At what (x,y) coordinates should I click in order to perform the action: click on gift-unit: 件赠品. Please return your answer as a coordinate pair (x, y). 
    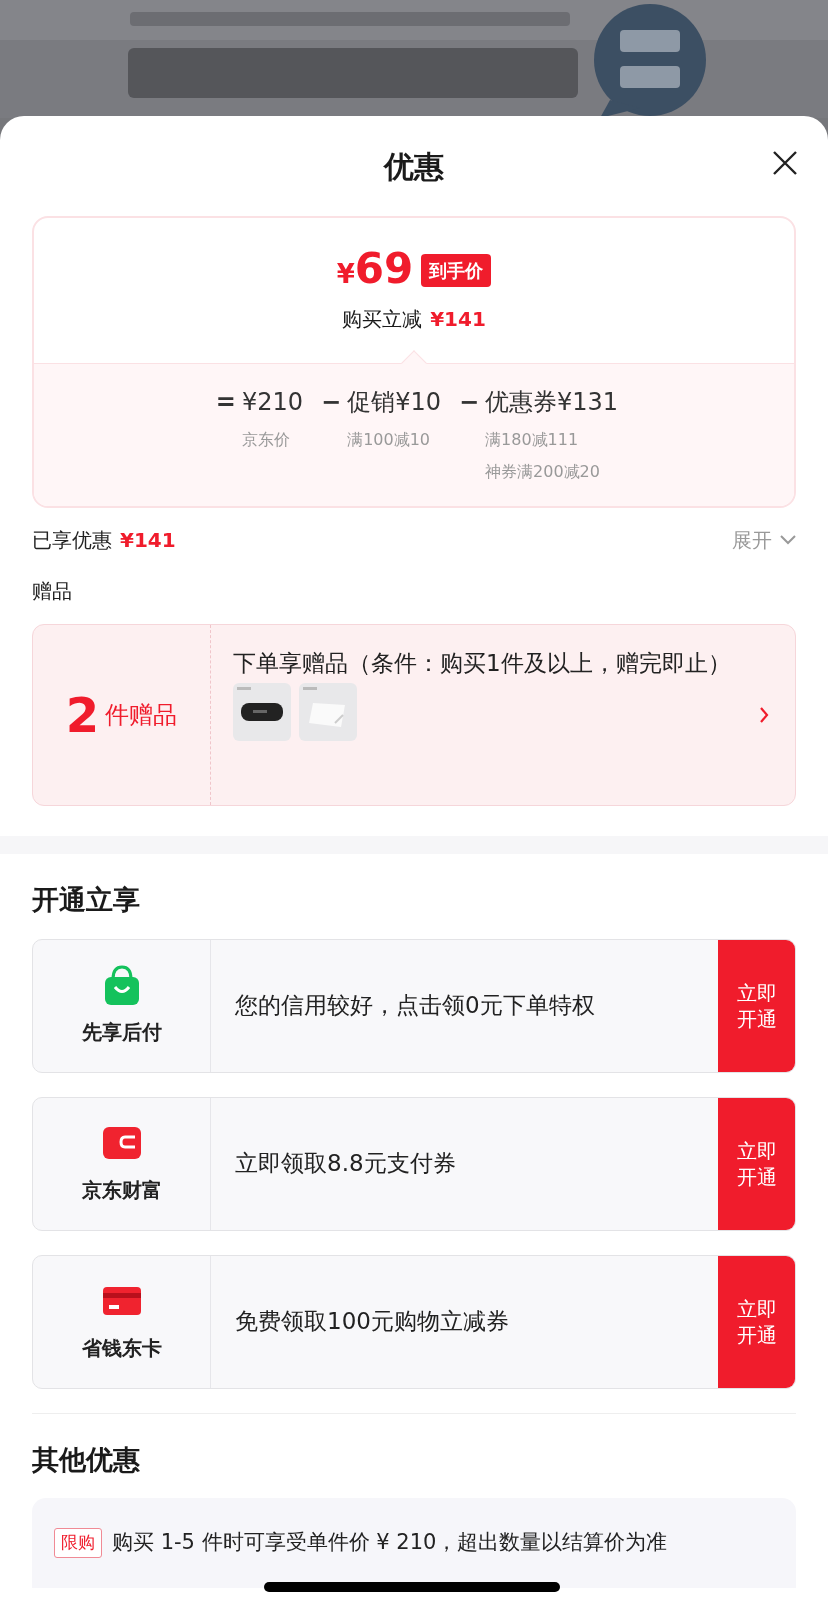
    Looking at the image, I should click on (141, 715).